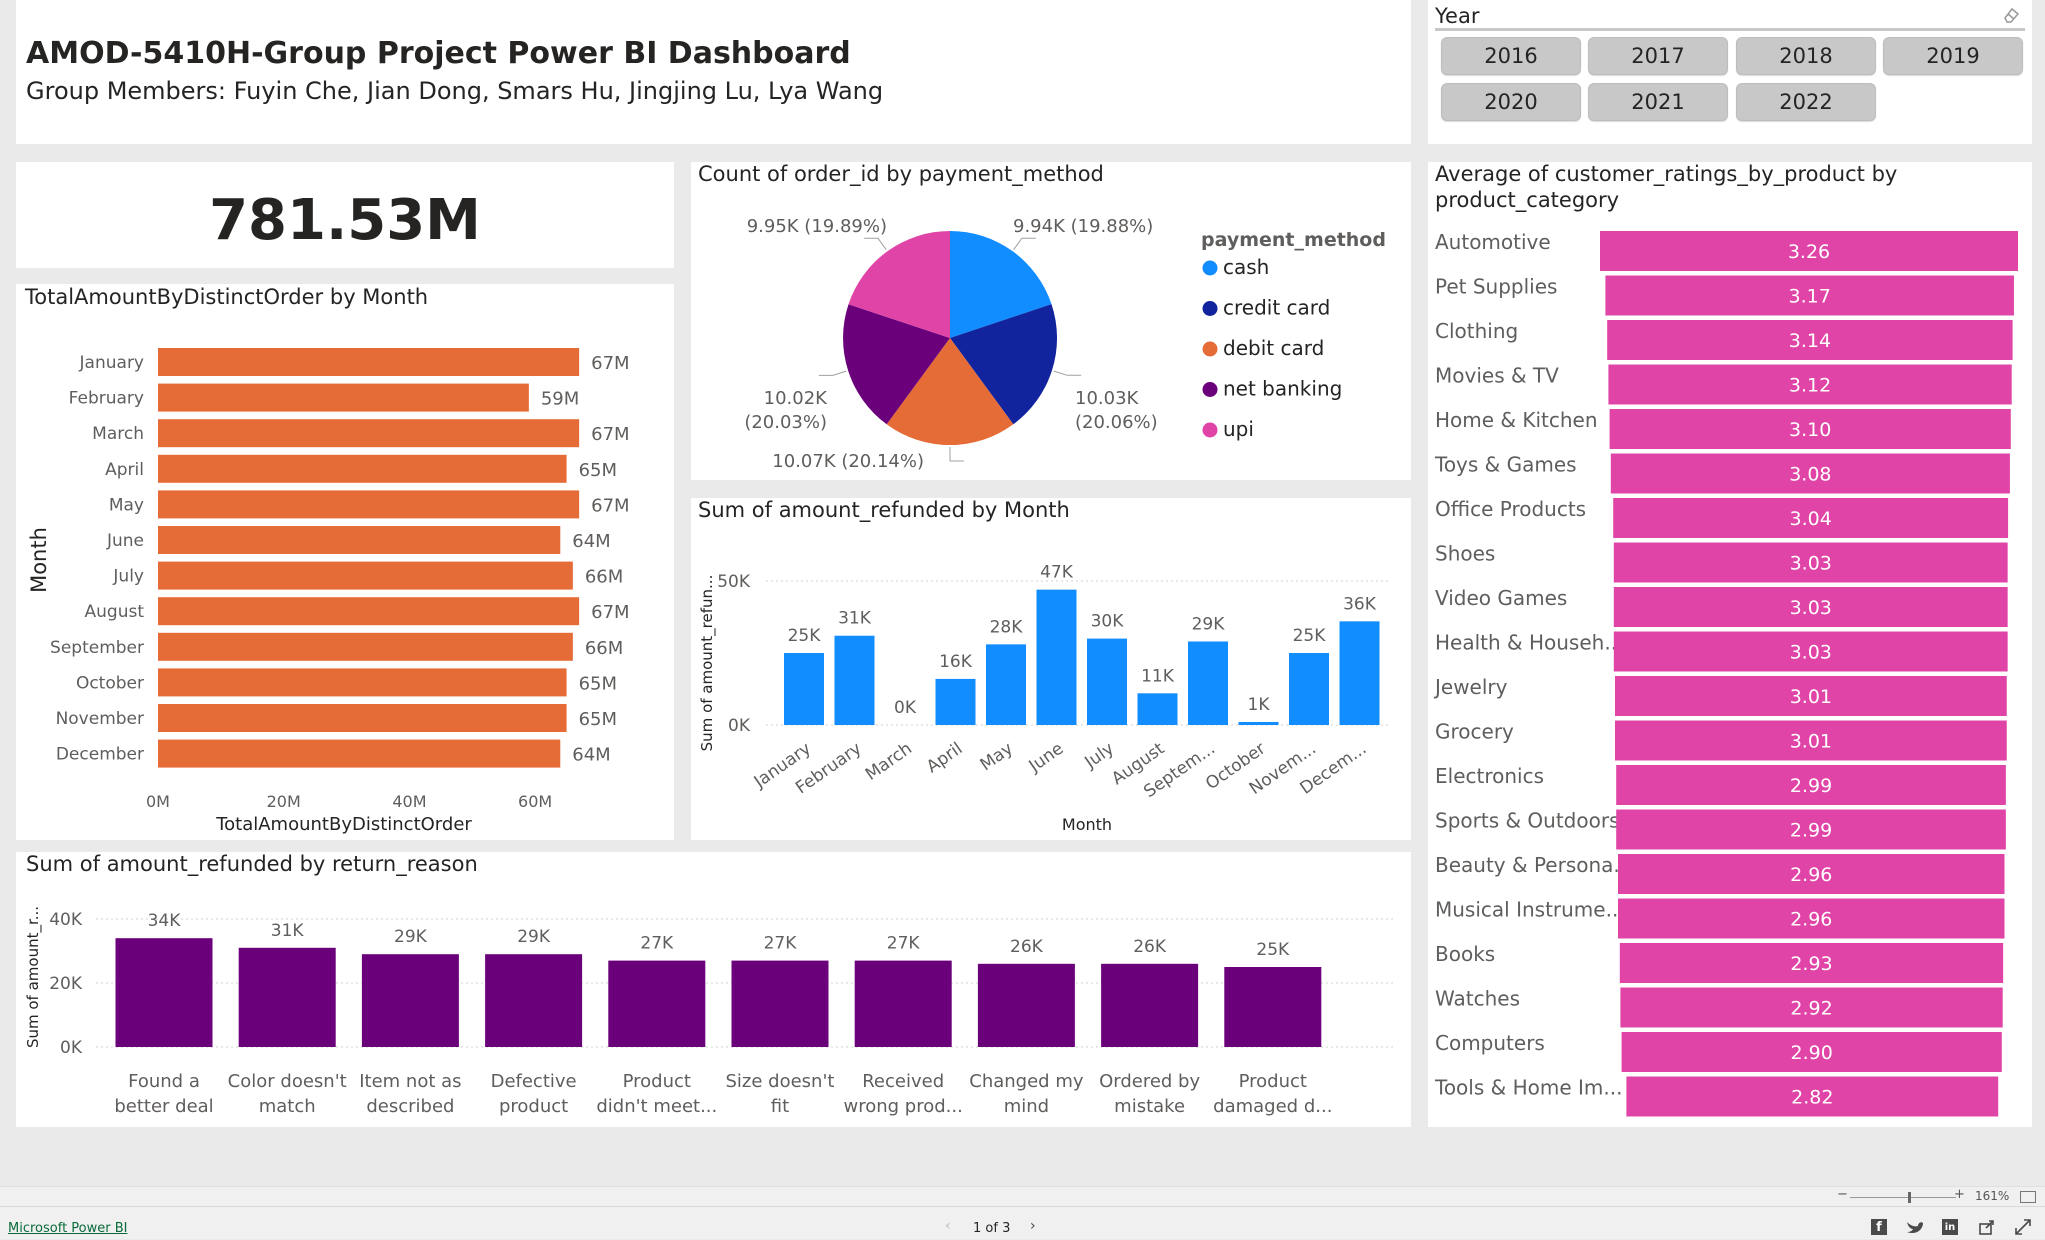 This screenshot has height=1240, width=2045. Describe the element at coordinates (1477, 999) in the screenshot. I see `y-category-label: Watches` at that location.